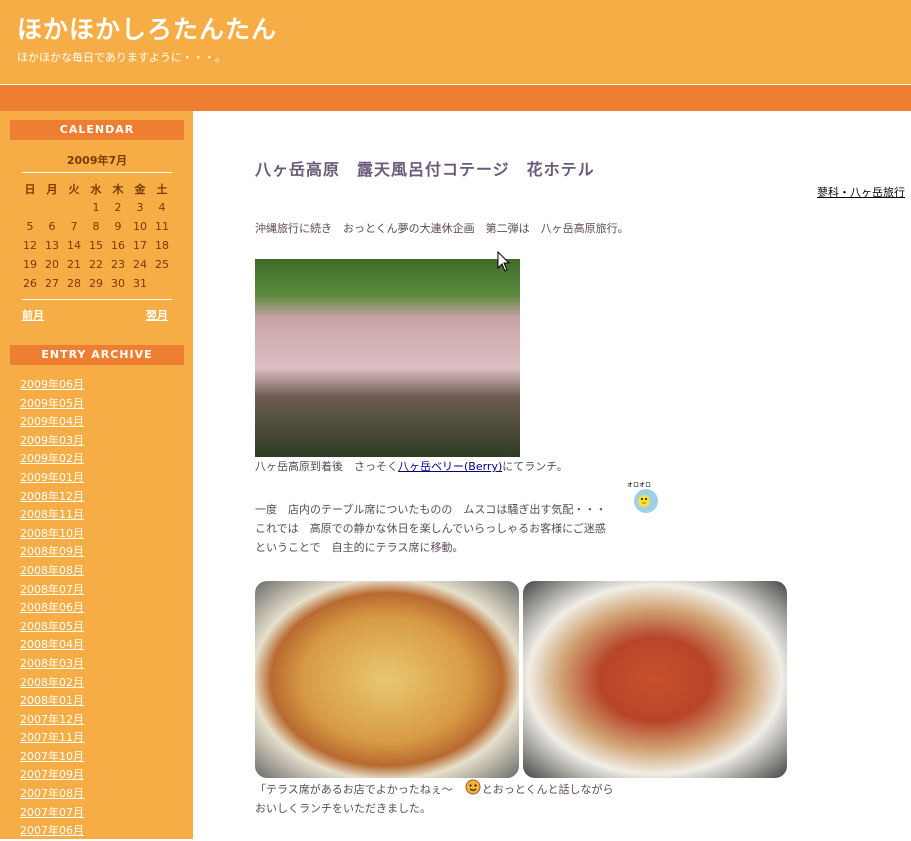 The image size is (911, 841). I want to click on calendar-weekday: 木, so click(118, 189).